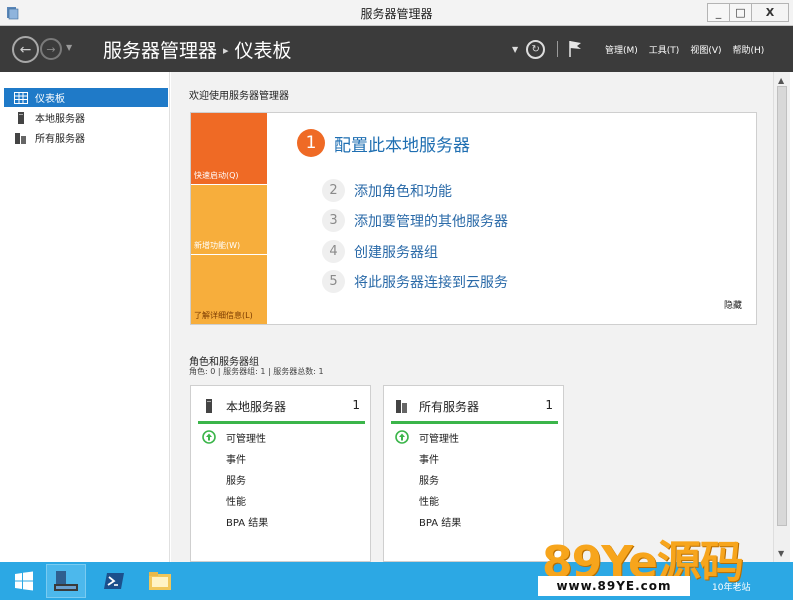  I want to click on maximize-button: □, so click(740, 12).